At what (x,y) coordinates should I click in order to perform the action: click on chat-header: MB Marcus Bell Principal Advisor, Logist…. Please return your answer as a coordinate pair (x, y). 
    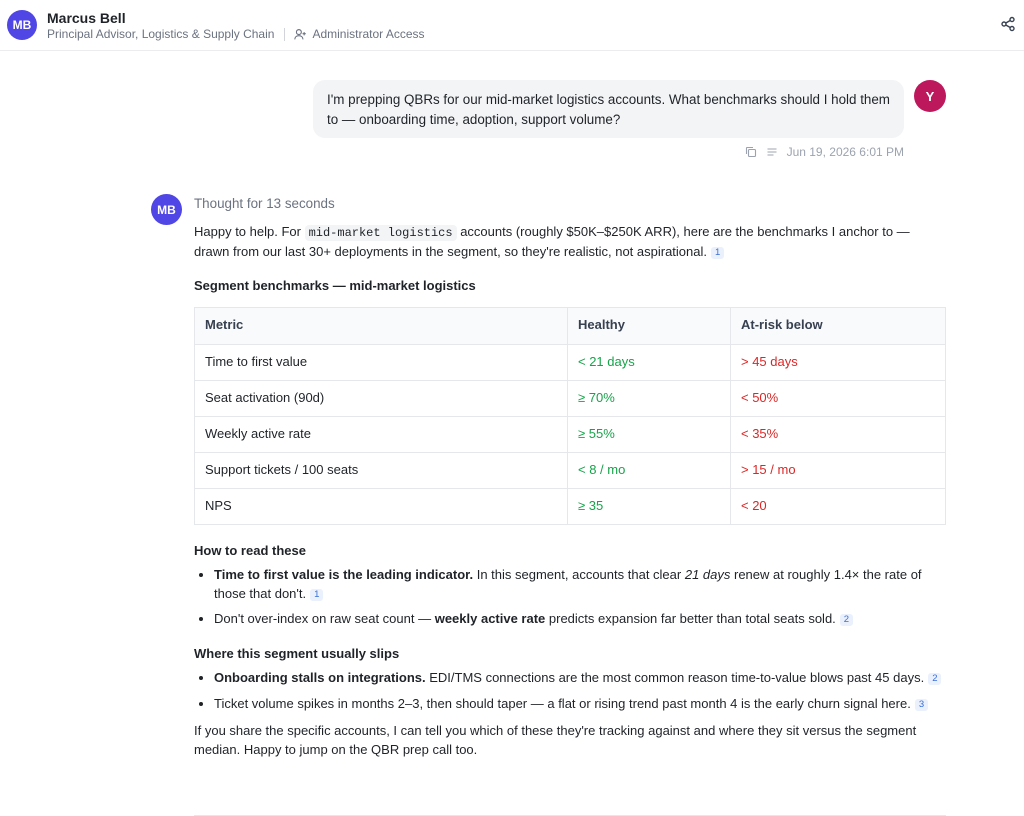
    Looking at the image, I should click on (512, 25).